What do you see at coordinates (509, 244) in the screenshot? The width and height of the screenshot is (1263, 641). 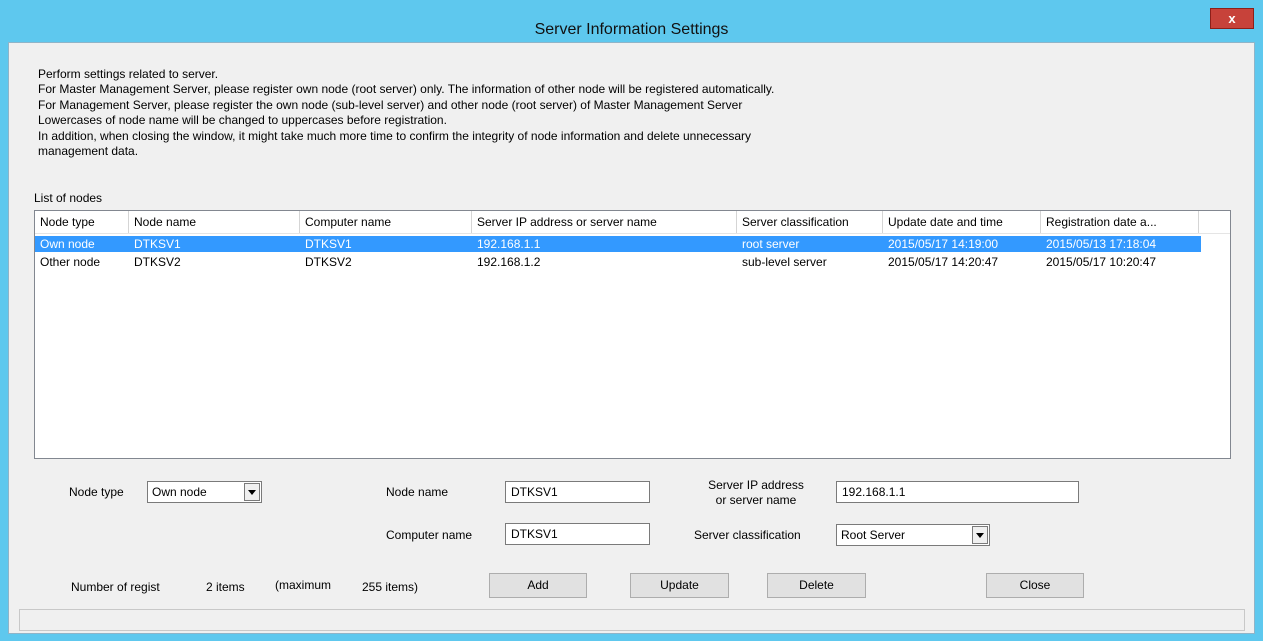 I see `cell-server-ip: 192.168.1.1` at bounding box center [509, 244].